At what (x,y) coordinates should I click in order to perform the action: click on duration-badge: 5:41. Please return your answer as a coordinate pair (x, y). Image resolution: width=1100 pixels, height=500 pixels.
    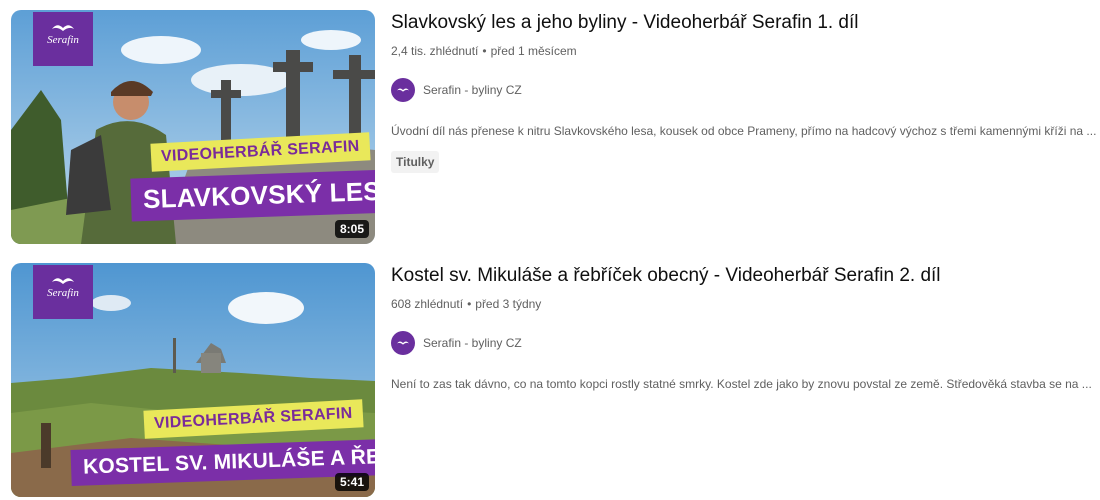
    Looking at the image, I should click on (351, 482).